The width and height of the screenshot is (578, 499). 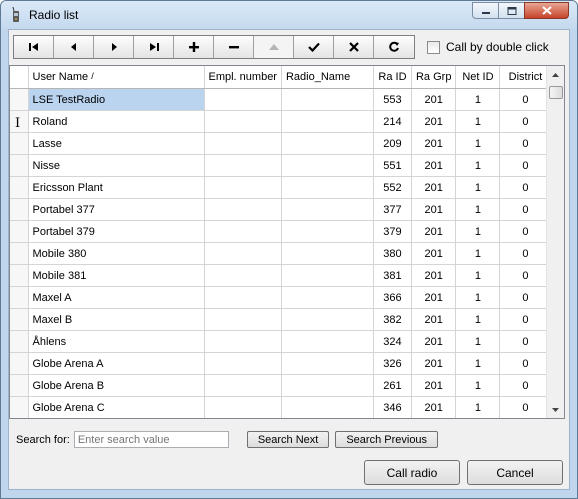 What do you see at coordinates (525, 77) in the screenshot?
I see `column-header-district: District` at bounding box center [525, 77].